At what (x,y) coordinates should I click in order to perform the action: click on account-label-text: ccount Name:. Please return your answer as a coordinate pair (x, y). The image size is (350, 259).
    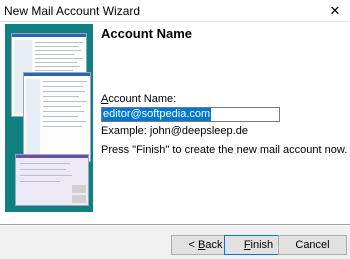
    Looking at the image, I should click on (142, 99).